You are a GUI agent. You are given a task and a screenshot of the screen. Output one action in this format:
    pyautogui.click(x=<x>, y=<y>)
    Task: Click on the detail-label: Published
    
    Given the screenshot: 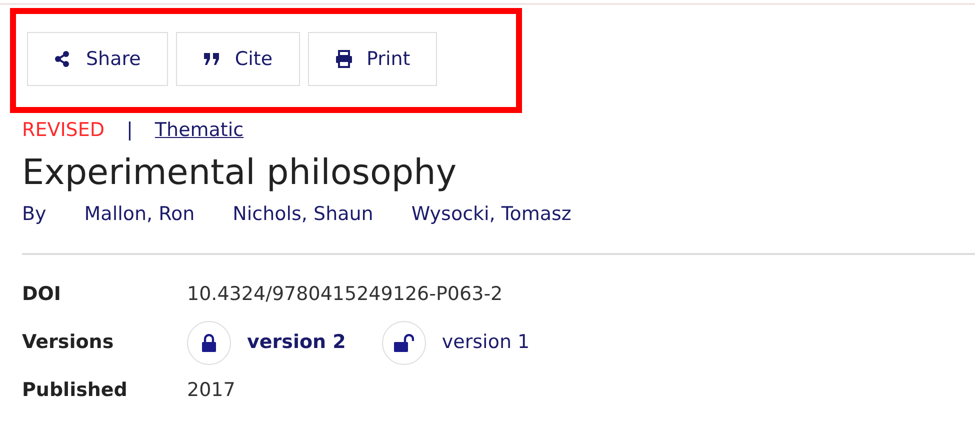 What is the action you would take?
    pyautogui.click(x=75, y=391)
    